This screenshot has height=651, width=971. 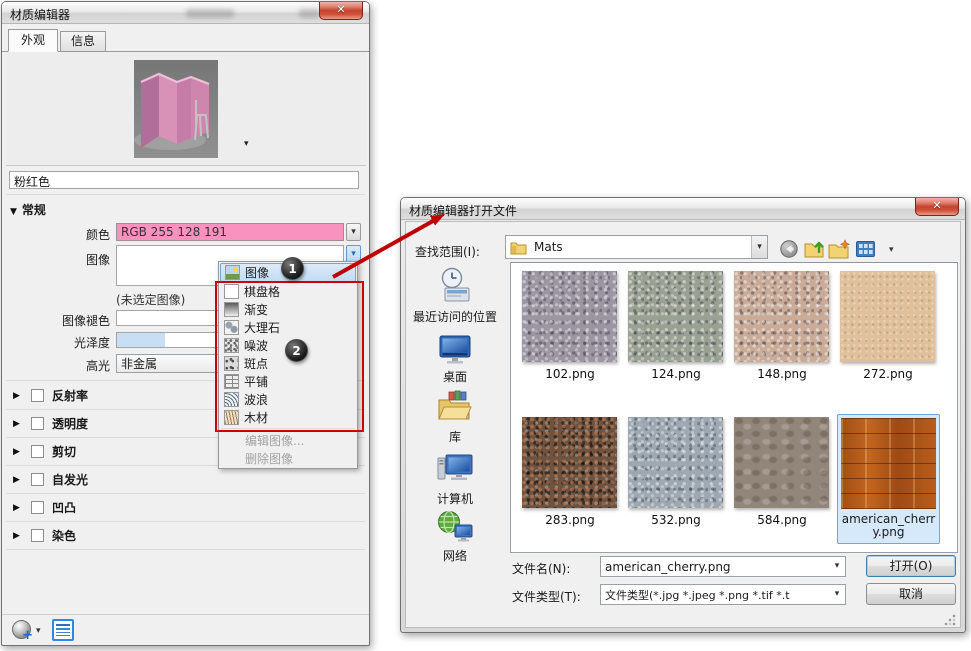 I want to click on color-dropdown-button: ▾, so click(x=353, y=232).